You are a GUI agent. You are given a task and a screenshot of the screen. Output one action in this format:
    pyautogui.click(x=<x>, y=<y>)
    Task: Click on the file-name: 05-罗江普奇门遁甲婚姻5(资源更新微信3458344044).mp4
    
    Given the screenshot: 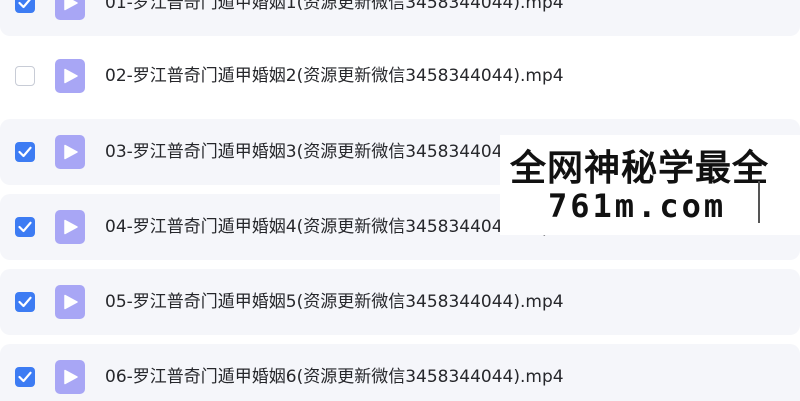 What is the action you would take?
    pyautogui.click(x=334, y=302)
    